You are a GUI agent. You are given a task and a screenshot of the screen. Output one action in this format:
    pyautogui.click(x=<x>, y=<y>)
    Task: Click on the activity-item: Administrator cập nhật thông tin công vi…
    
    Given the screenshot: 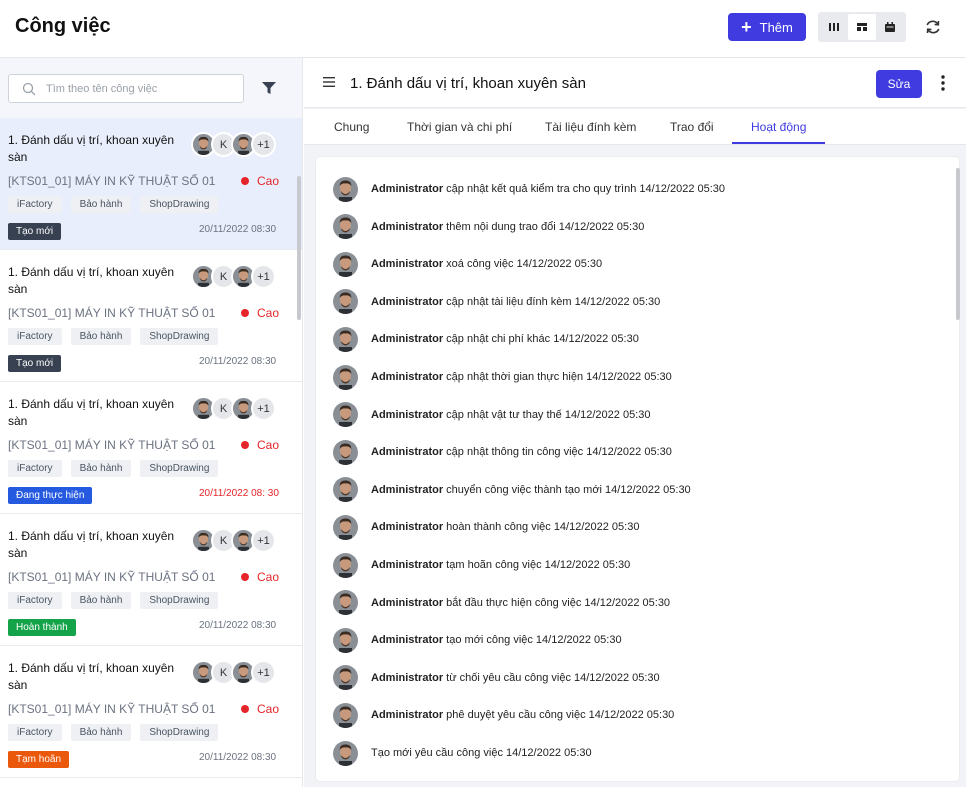 What is the action you would take?
    pyautogui.click(x=502, y=452)
    